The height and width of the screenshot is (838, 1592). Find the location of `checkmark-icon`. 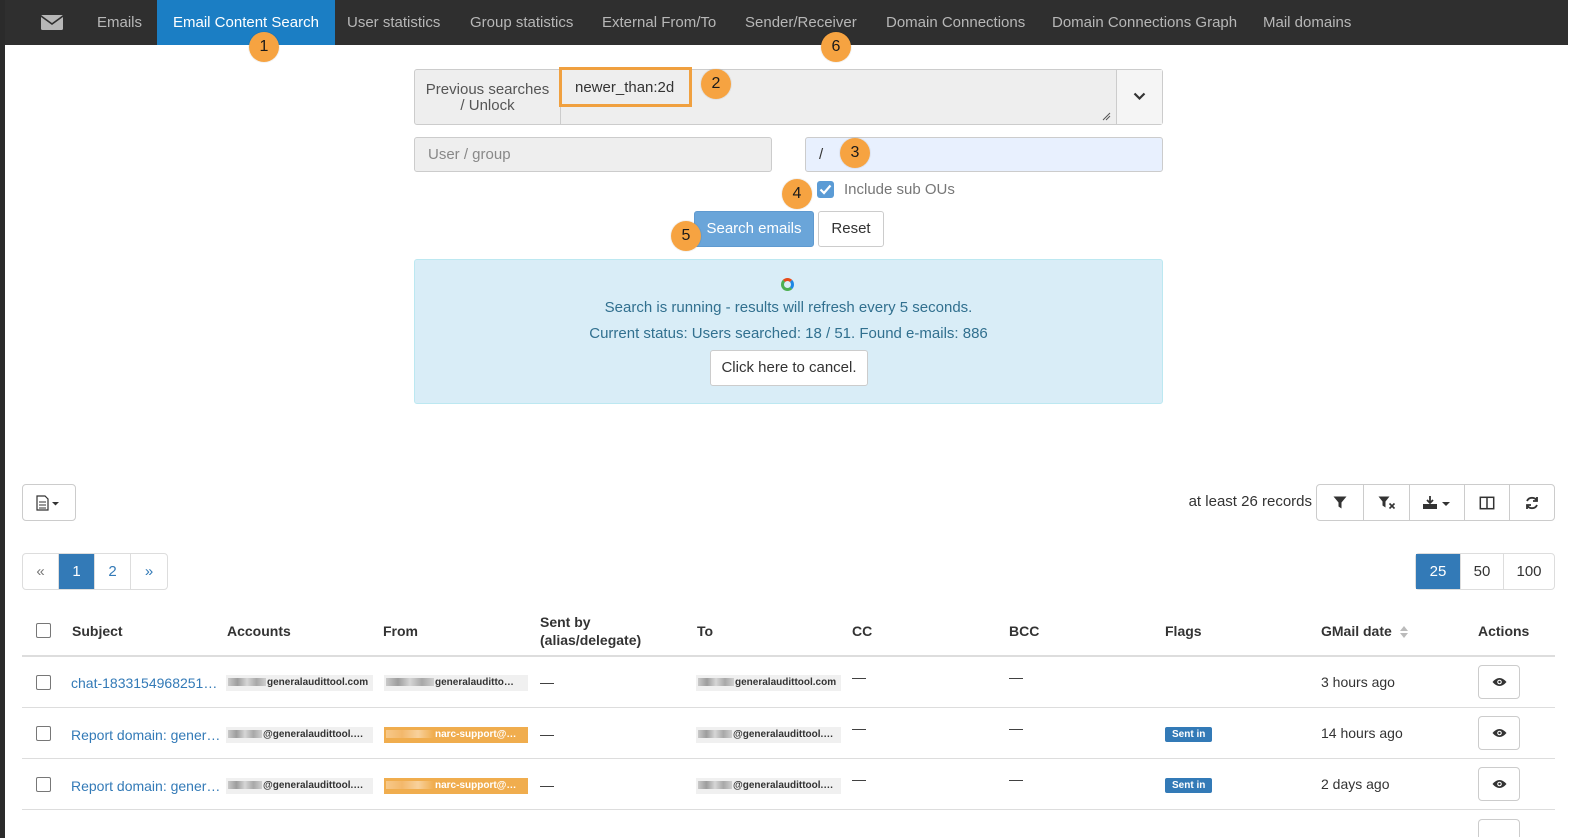

checkmark-icon is located at coordinates (825, 189).